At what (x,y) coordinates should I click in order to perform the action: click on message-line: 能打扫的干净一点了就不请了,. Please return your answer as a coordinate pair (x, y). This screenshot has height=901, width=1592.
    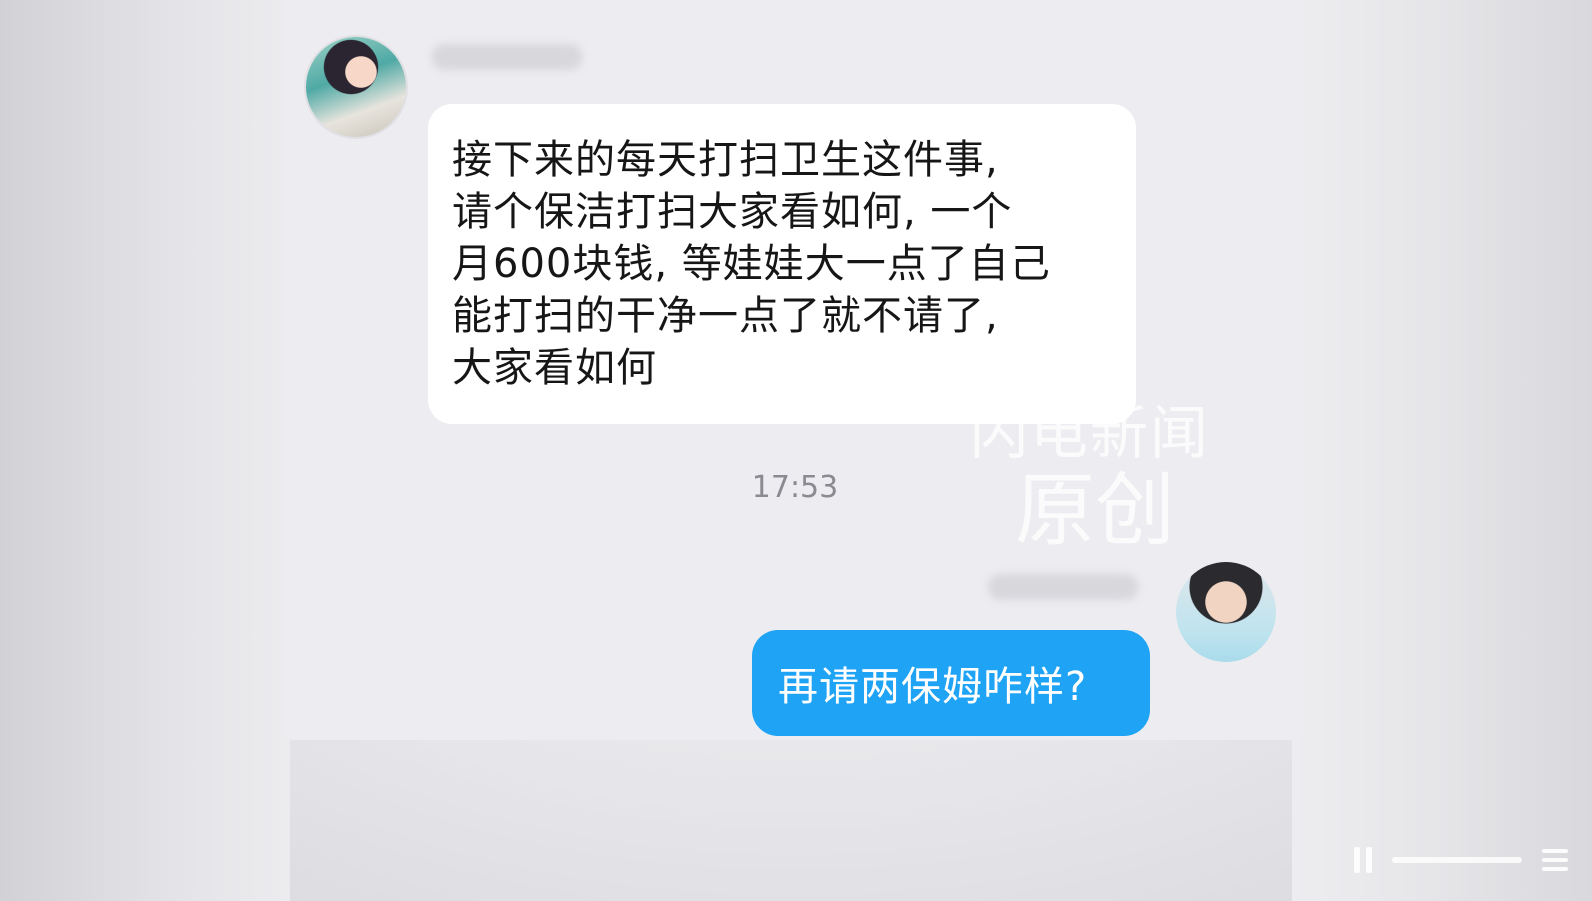
    Looking at the image, I should click on (725, 316).